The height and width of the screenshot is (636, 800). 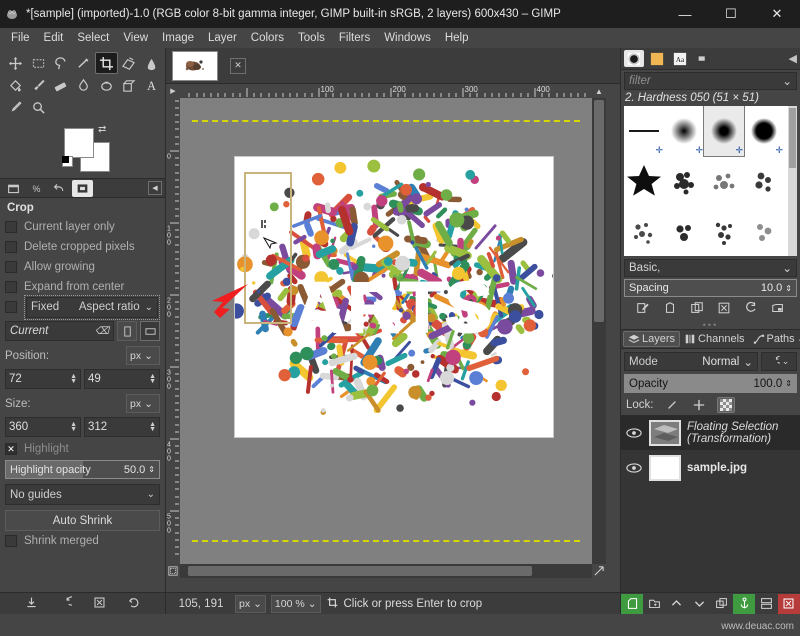 I want to click on auto-shrink-button: Auto Shrink, so click(x=82, y=520).